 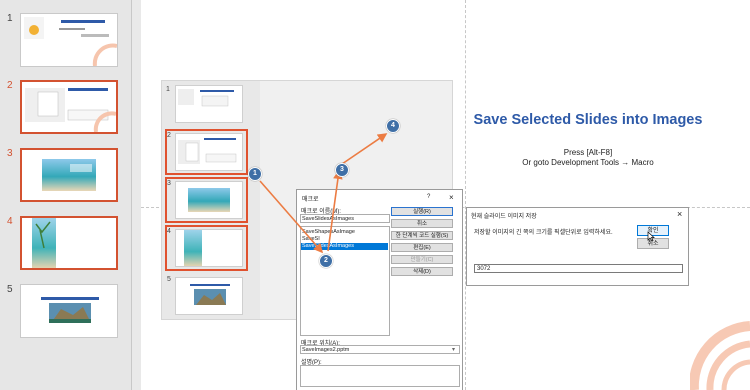 What do you see at coordinates (465, 195) in the screenshot?
I see `vertical-guide` at bounding box center [465, 195].